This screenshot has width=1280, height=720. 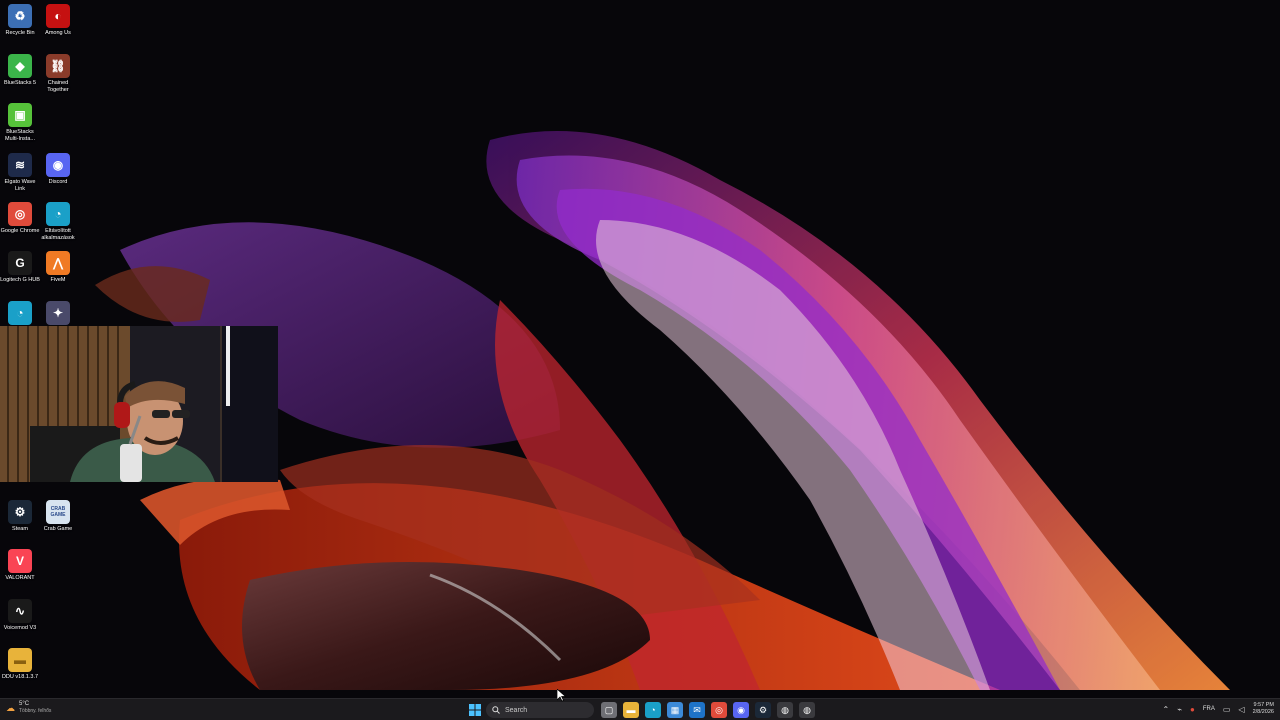 What do you see at coordinates (675, 710) in the screenshot?
I see `store-icon: ▦` at bounding box center [675, 710].